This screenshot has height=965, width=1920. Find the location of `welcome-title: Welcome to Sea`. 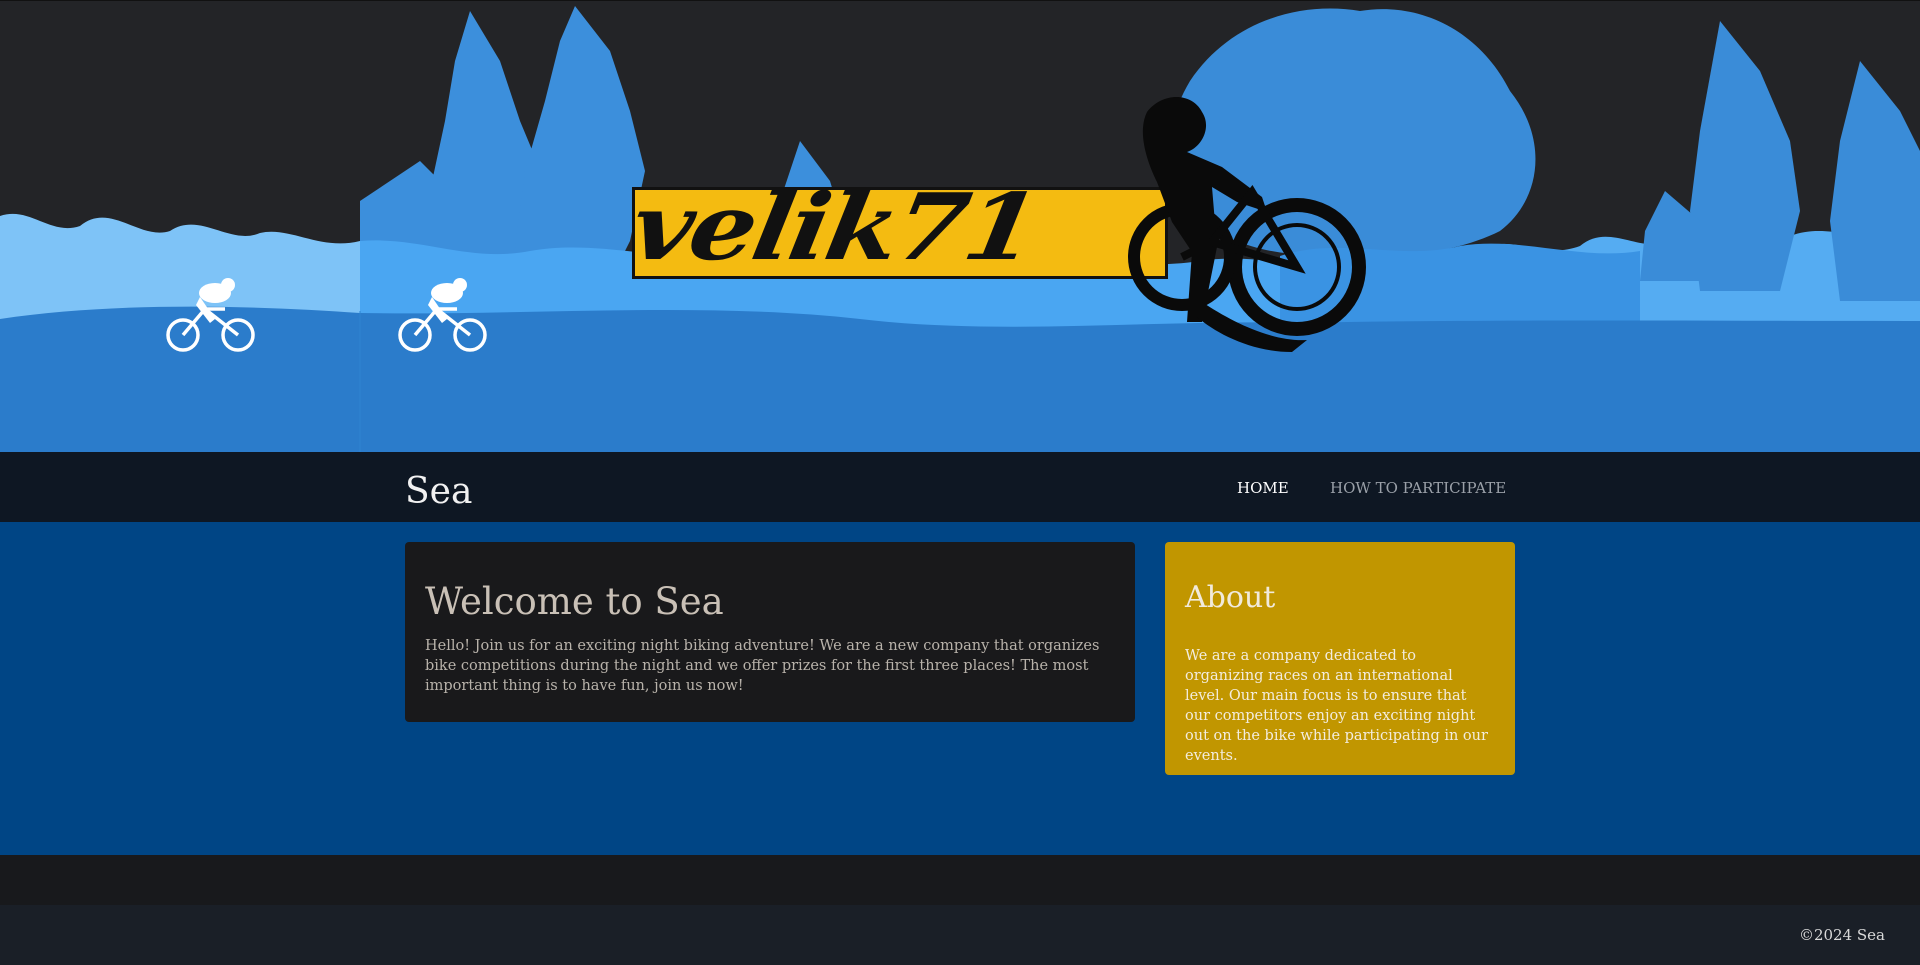

welcome-title: Welcome to Sea is located at coordinates (574, 601).